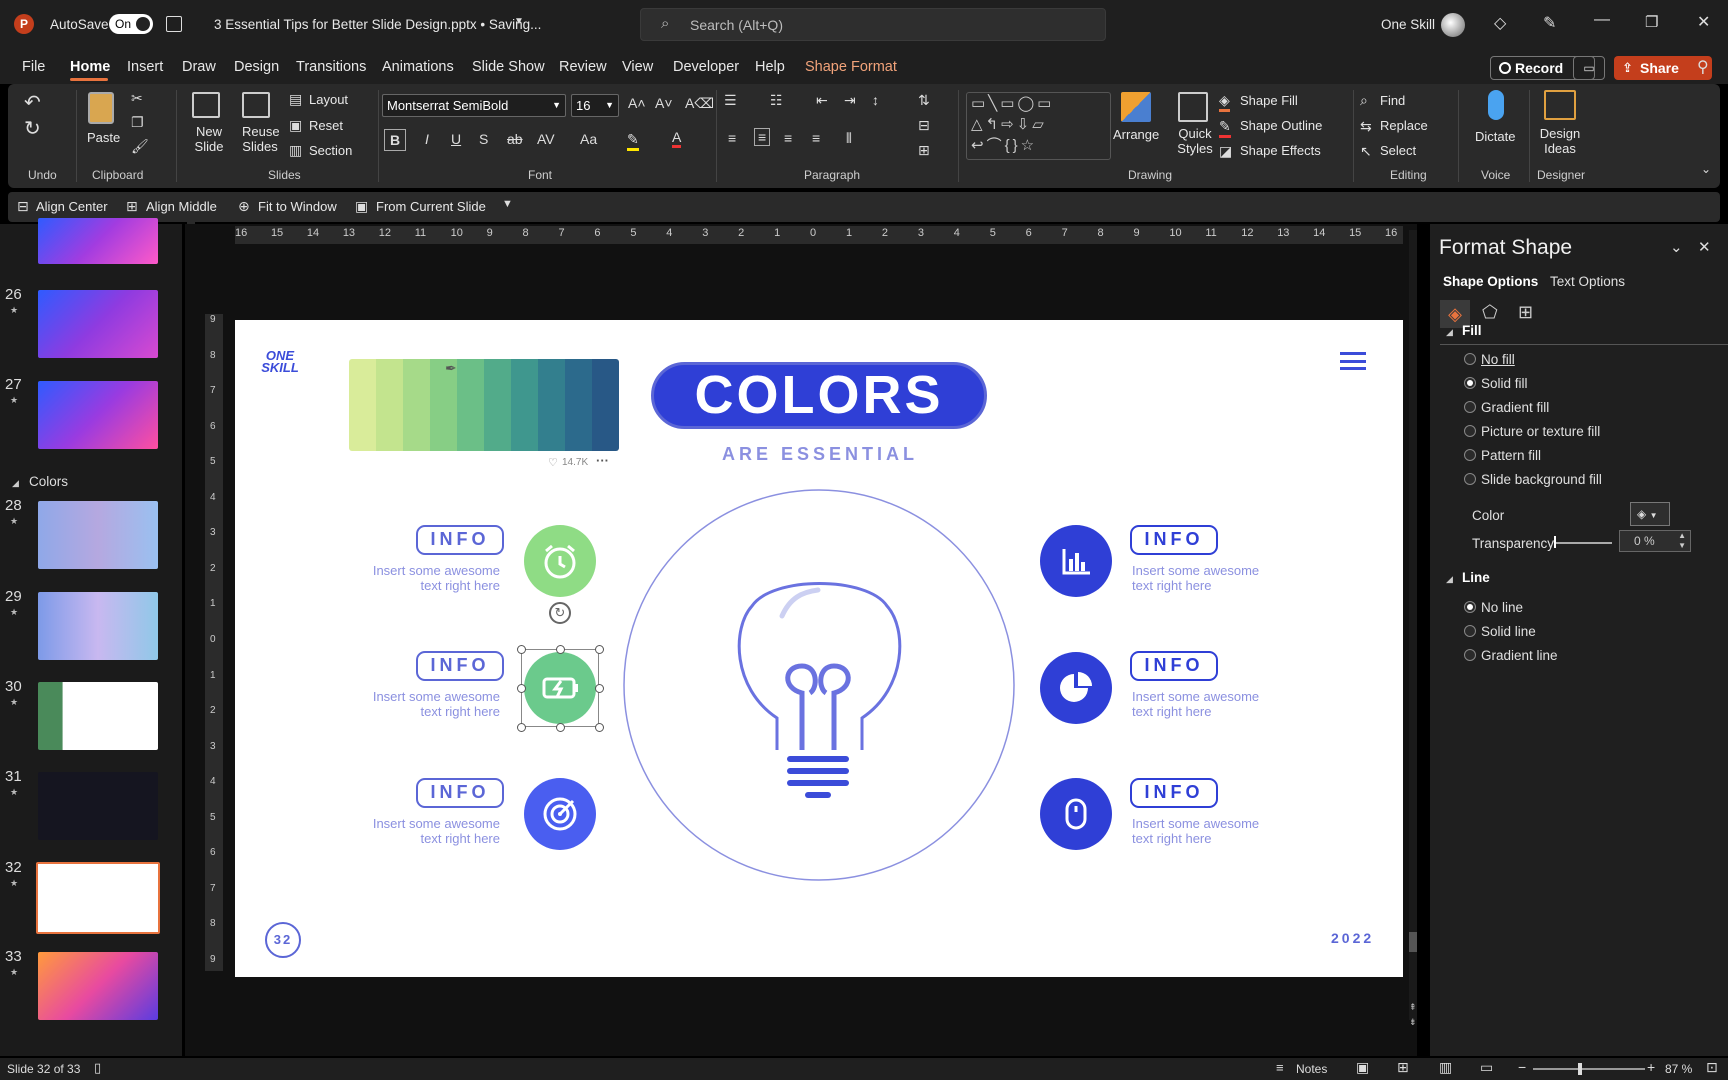 The height and width of the screenshot is (1080, 1728). Describe the element at coordinates (103, 137) in the screenshot. I see `paste-button: Paste` at that location.